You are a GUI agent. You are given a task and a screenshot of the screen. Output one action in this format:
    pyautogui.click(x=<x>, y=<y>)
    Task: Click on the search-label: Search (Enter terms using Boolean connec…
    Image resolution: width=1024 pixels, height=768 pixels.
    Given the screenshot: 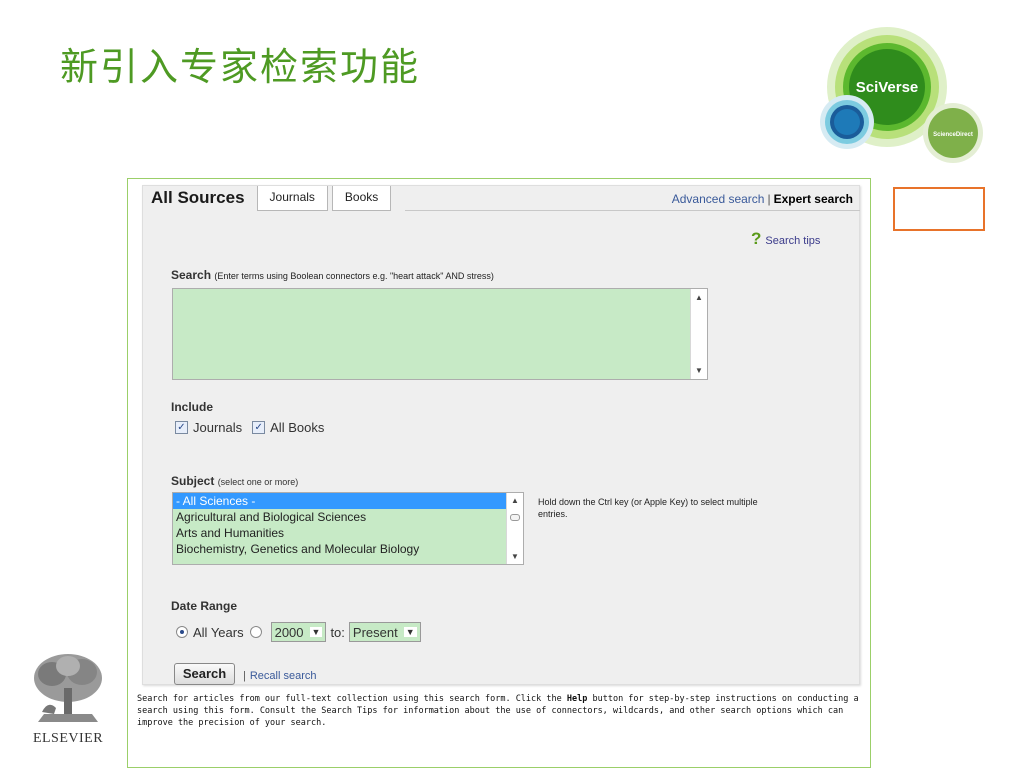 What is the action you would take?
    pyautogui.click(x=332, y=275)
    